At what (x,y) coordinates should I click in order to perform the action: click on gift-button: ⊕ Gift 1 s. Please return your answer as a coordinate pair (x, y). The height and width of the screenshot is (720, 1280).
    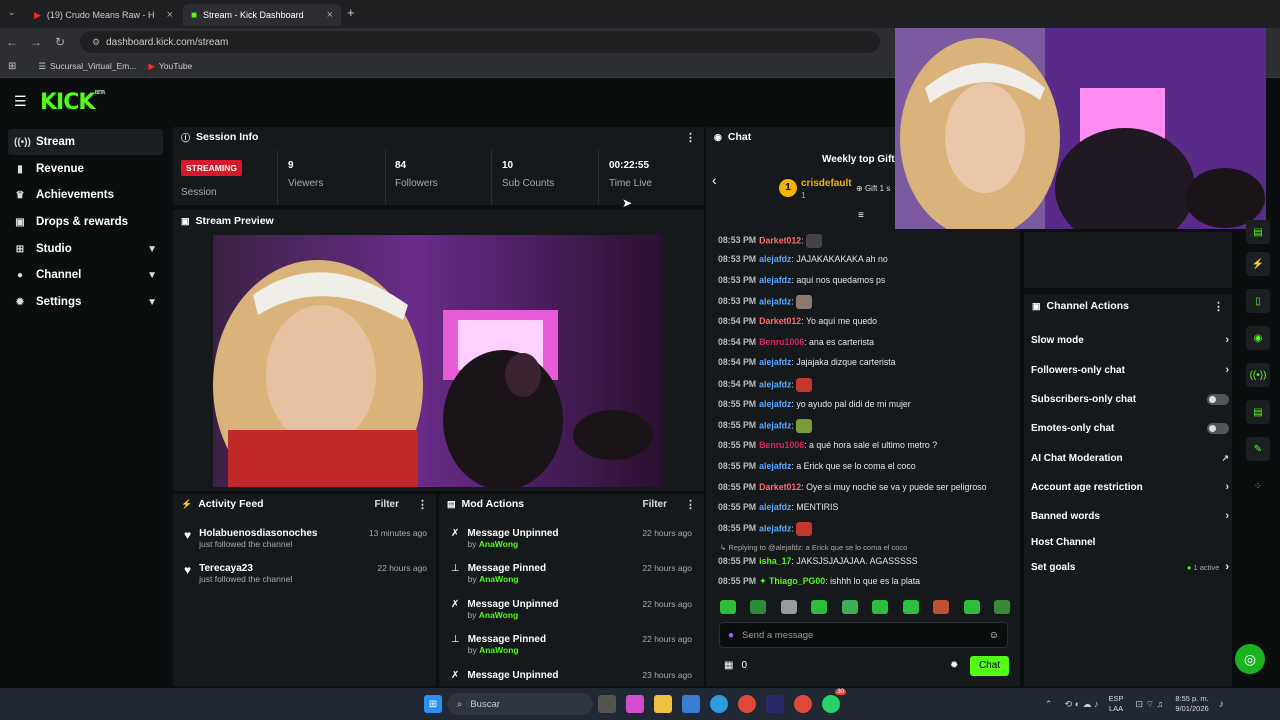
    Looking at the image, I should click on (873, 188).